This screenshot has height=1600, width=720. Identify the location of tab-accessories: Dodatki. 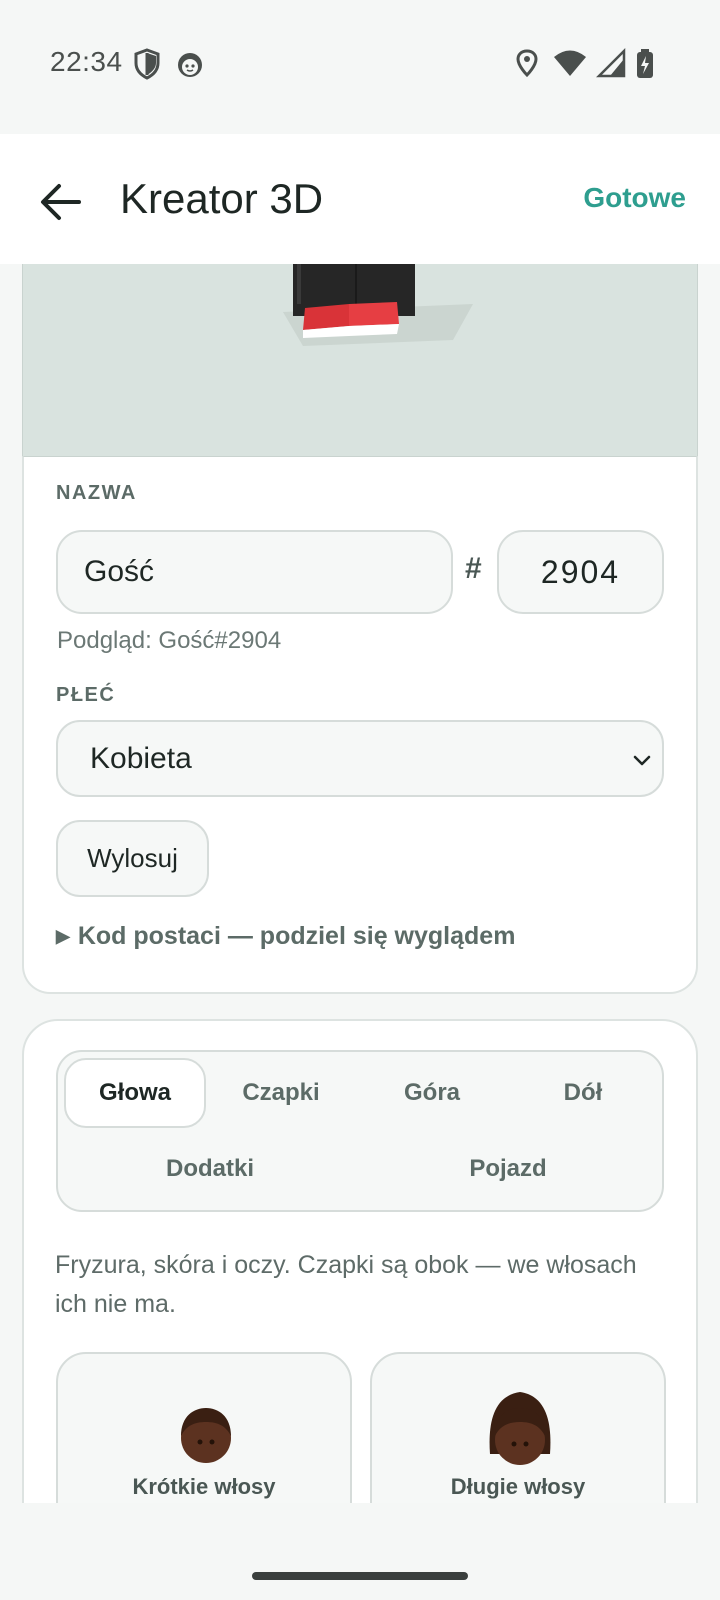
(210, 1169).